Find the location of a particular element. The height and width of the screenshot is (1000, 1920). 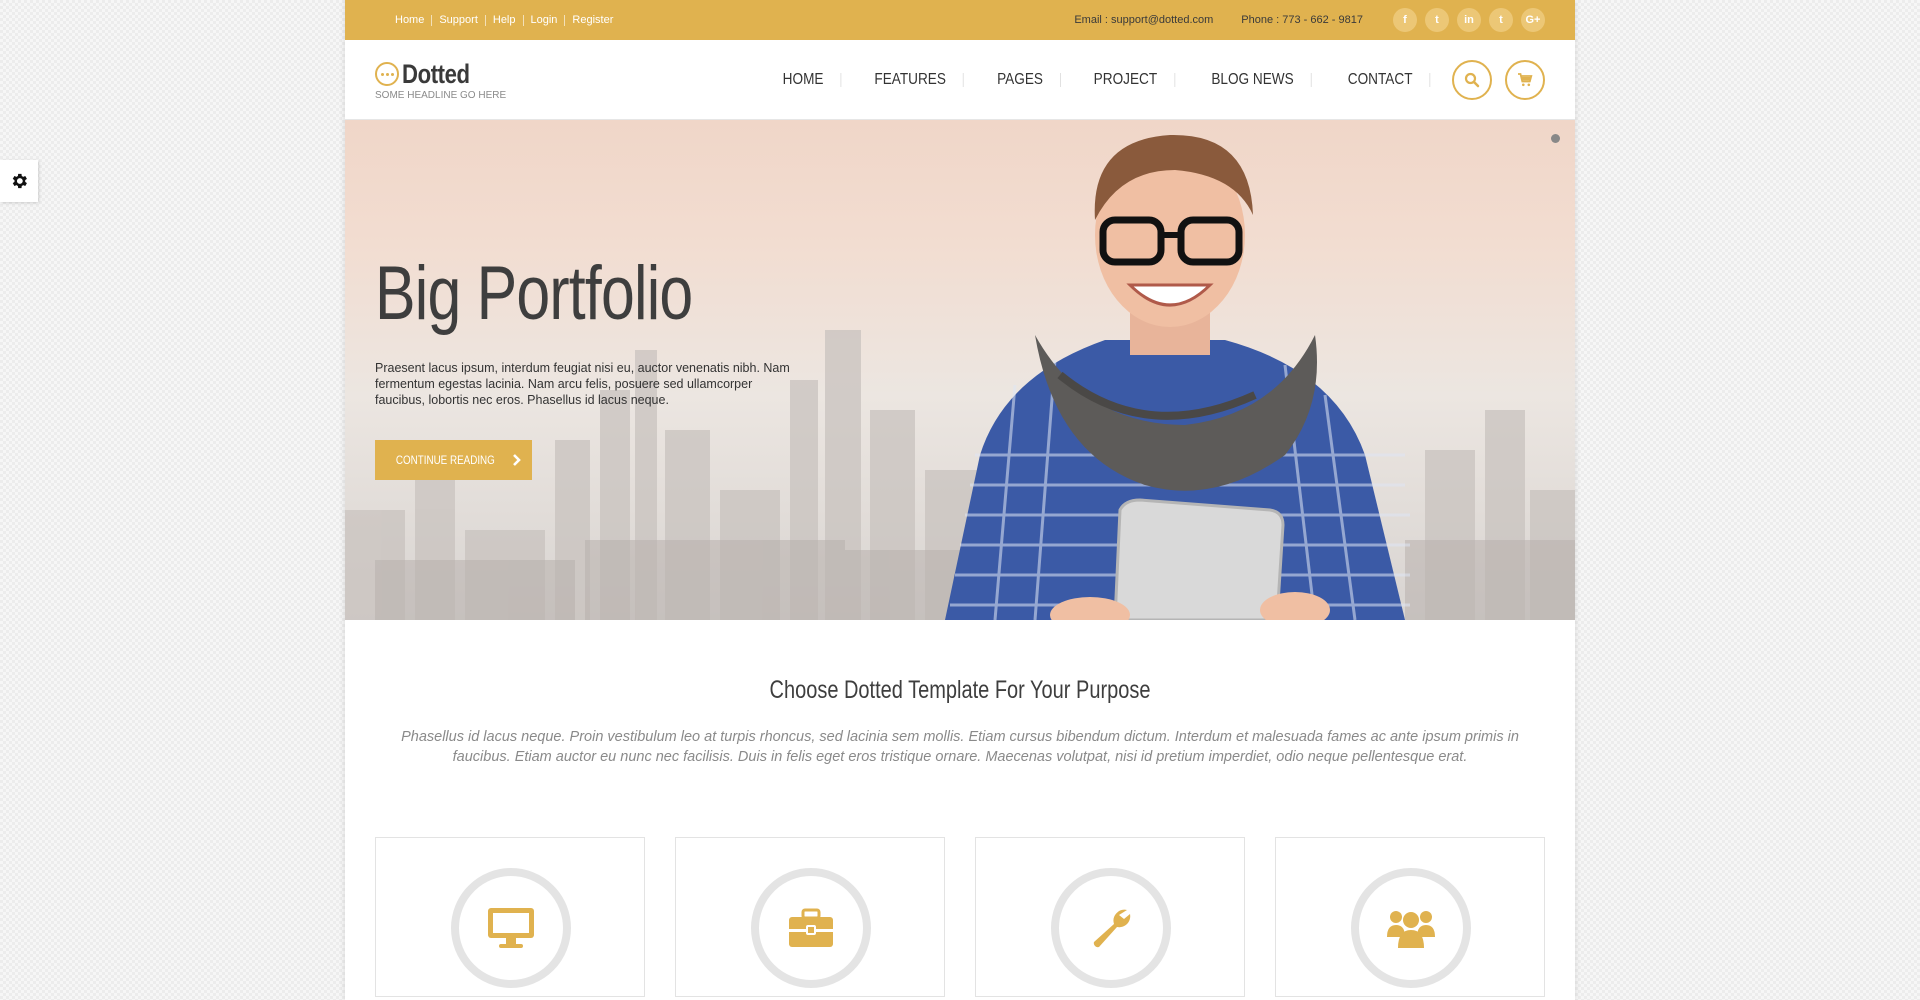

cart-button is located at coordinates (1525, 79).